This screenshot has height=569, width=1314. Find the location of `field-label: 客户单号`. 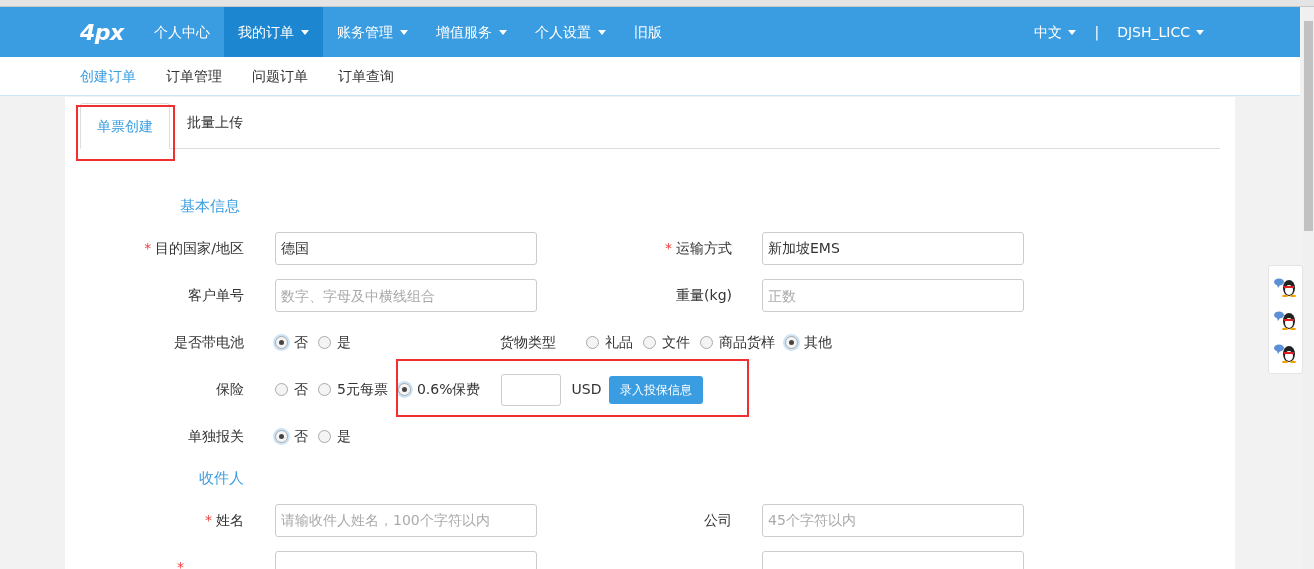

field-label: 客户单号 is located at coordinates (216, 295).